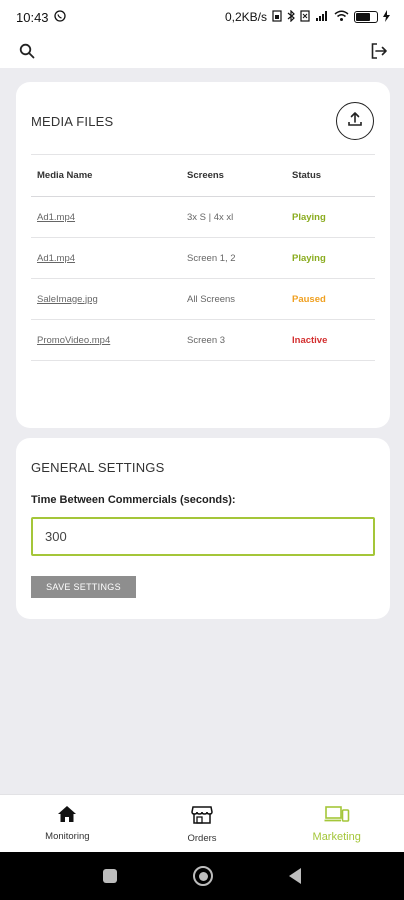 This screenshot has height=900, width=404. What do you see at coordinates (67, 836) in the screenshot?
I see `nav-label-monitoring: Monitoring` at bounding box center [67, 836].